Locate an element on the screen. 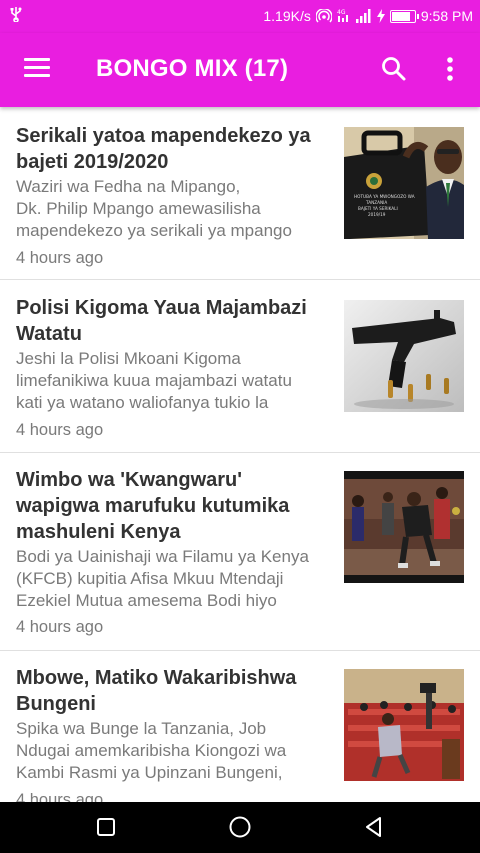 The height and width of the screenshot is (853, 480). wifi-4g-icon: 4G is located at coordinates (342, 15).